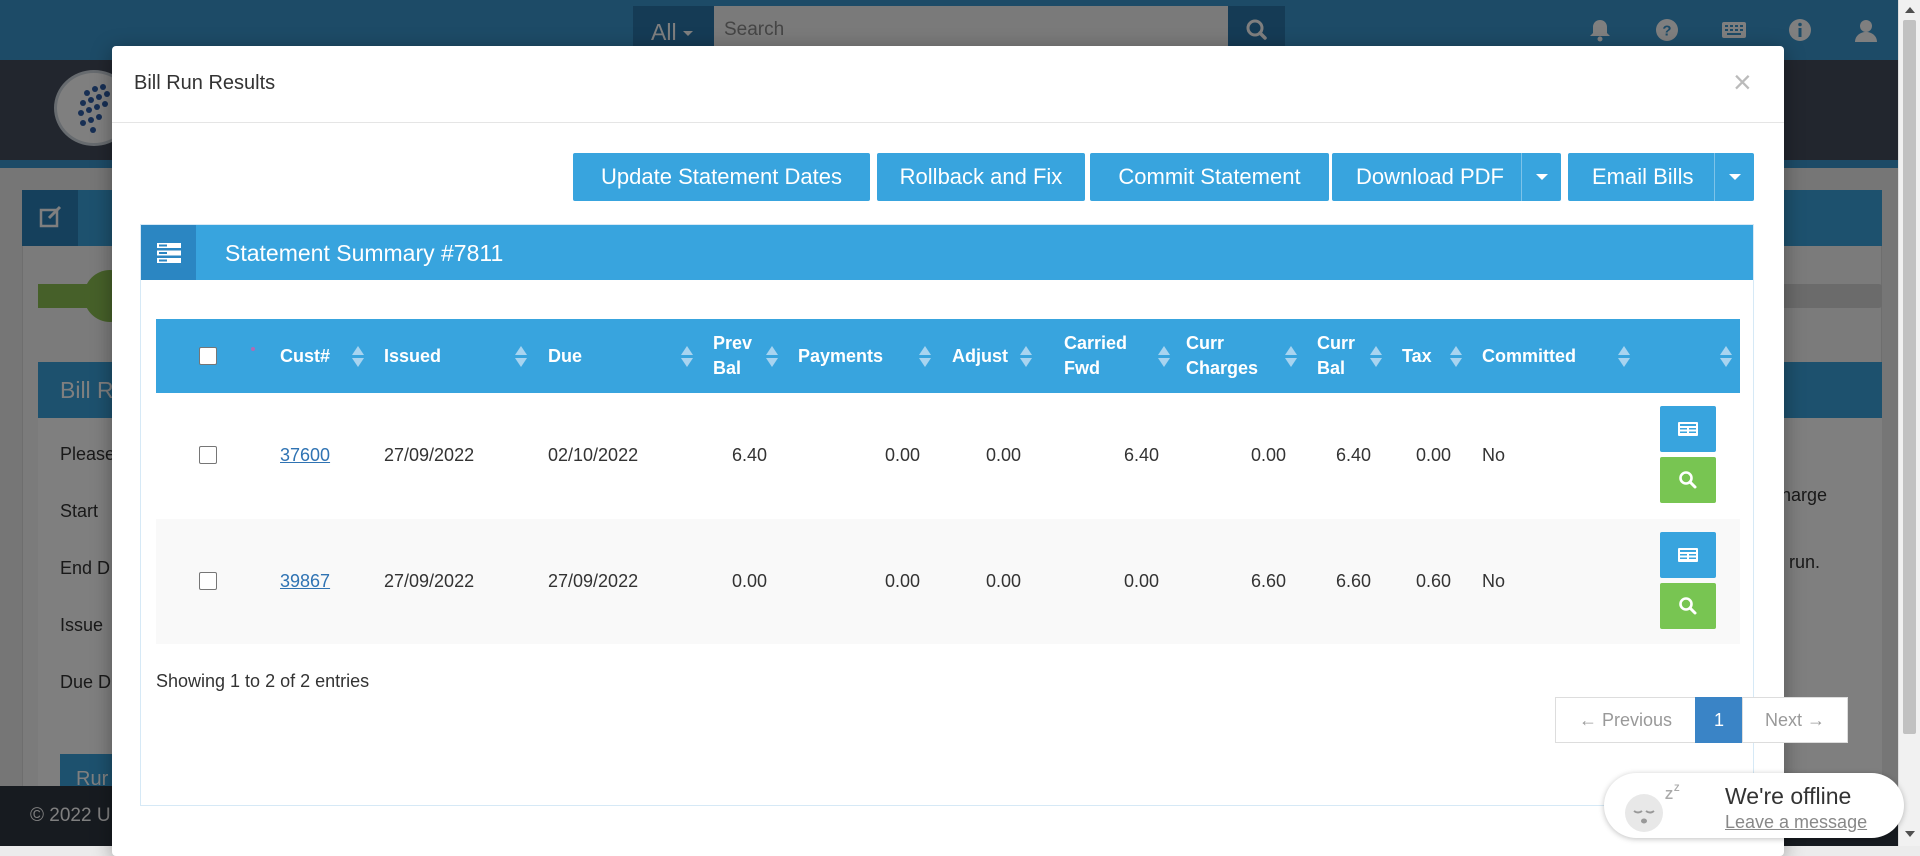 Image resolution: width=1920 pixels, height=856 pixels. What do you see at coordinates (947, 252) in the screenshot?
I see `panel-header: Statement Summary #7811` at bounding box center [947, 252].